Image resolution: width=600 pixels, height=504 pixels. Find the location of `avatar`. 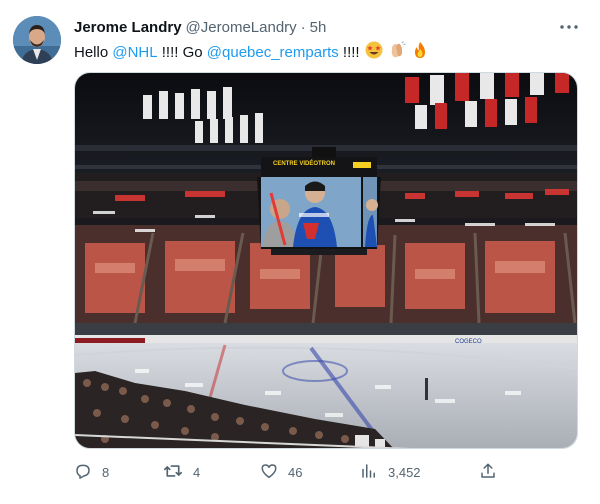

avatar is located at coordinates (37, 40).